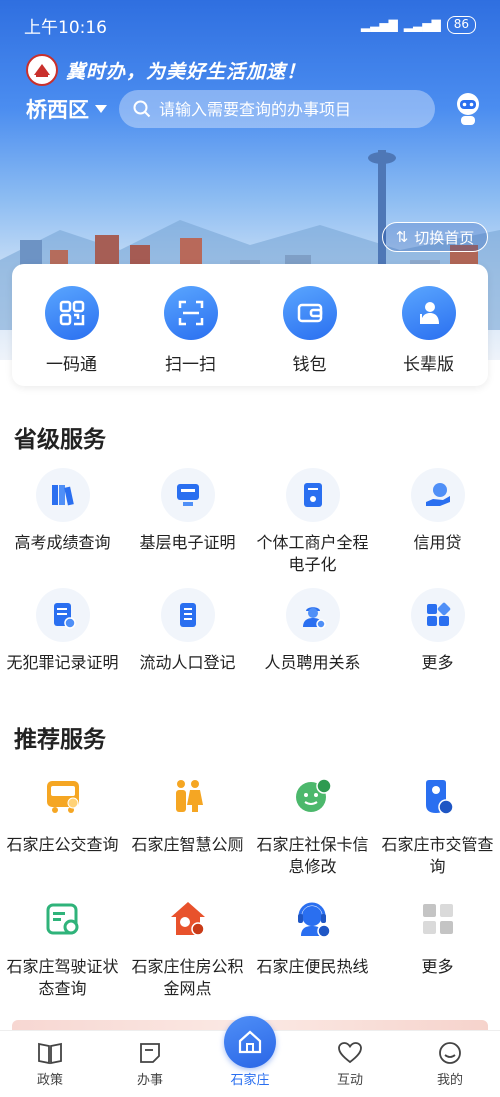  What do you see at coordinates (437, 495) in the screenshot?
I see `loan-icon` at bounding box center [437, 495].